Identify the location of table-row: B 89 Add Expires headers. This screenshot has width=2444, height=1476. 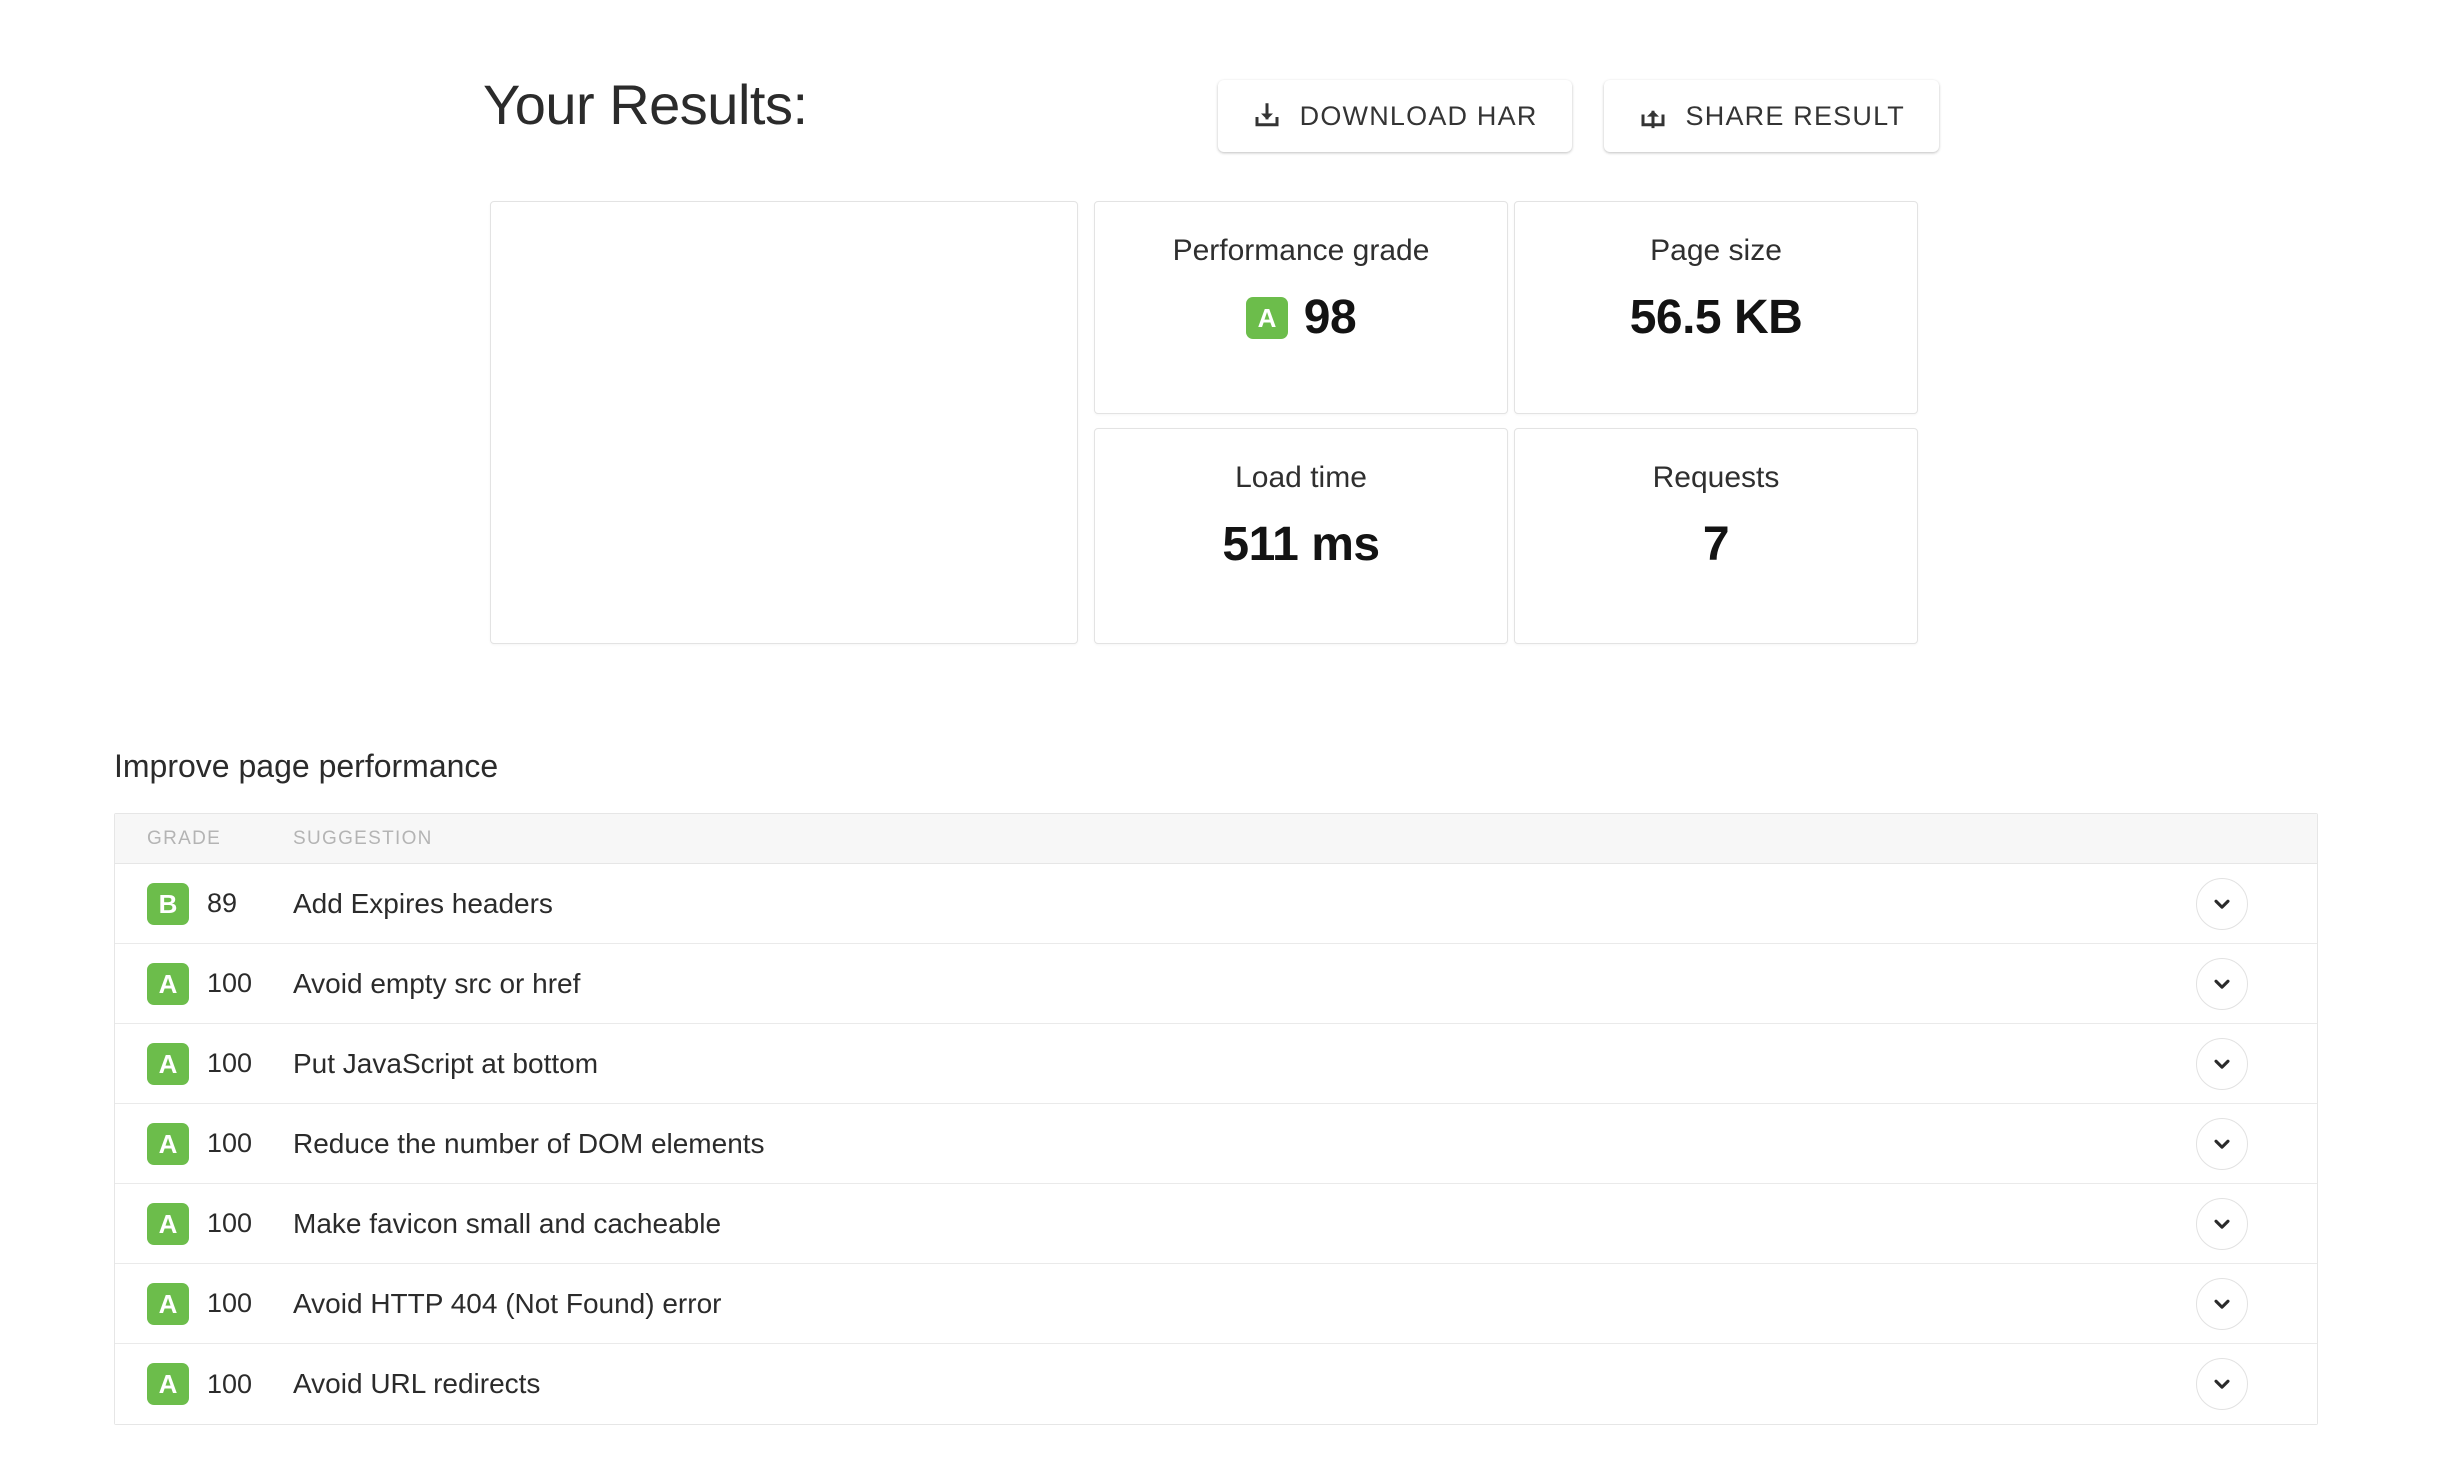
(1216, 904).